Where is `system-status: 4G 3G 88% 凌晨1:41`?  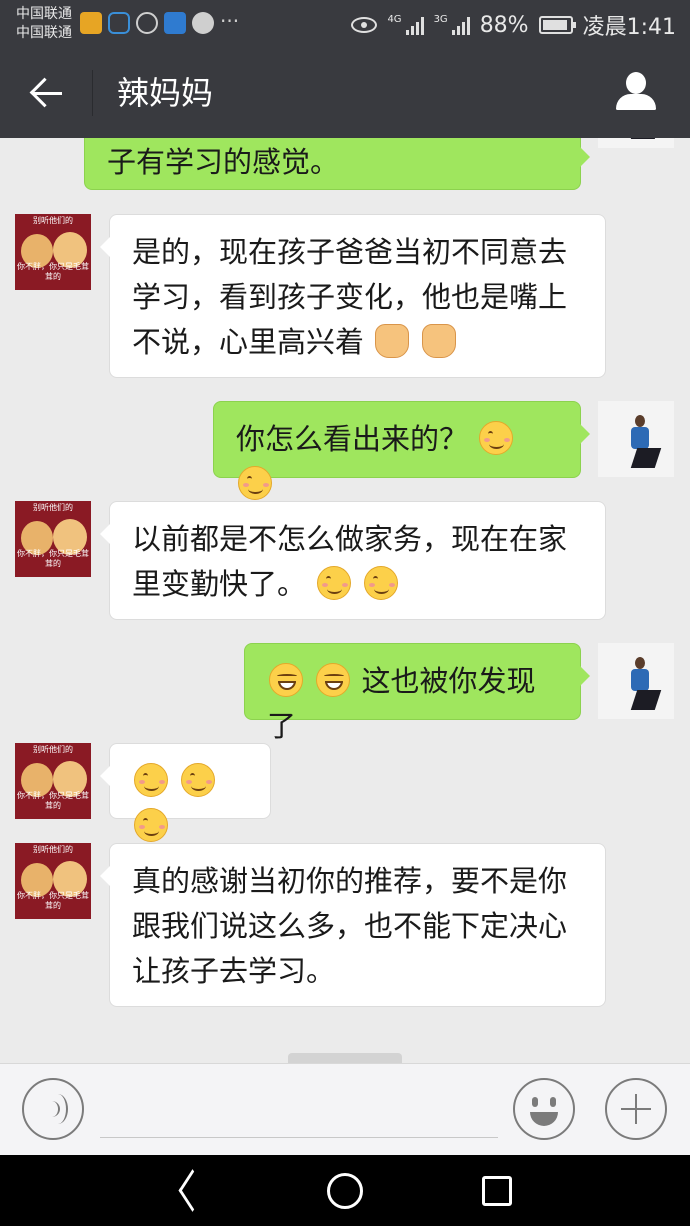 system-status: 4G 3G 88% 凌晨1:41 is located at coordinates (513, 25).